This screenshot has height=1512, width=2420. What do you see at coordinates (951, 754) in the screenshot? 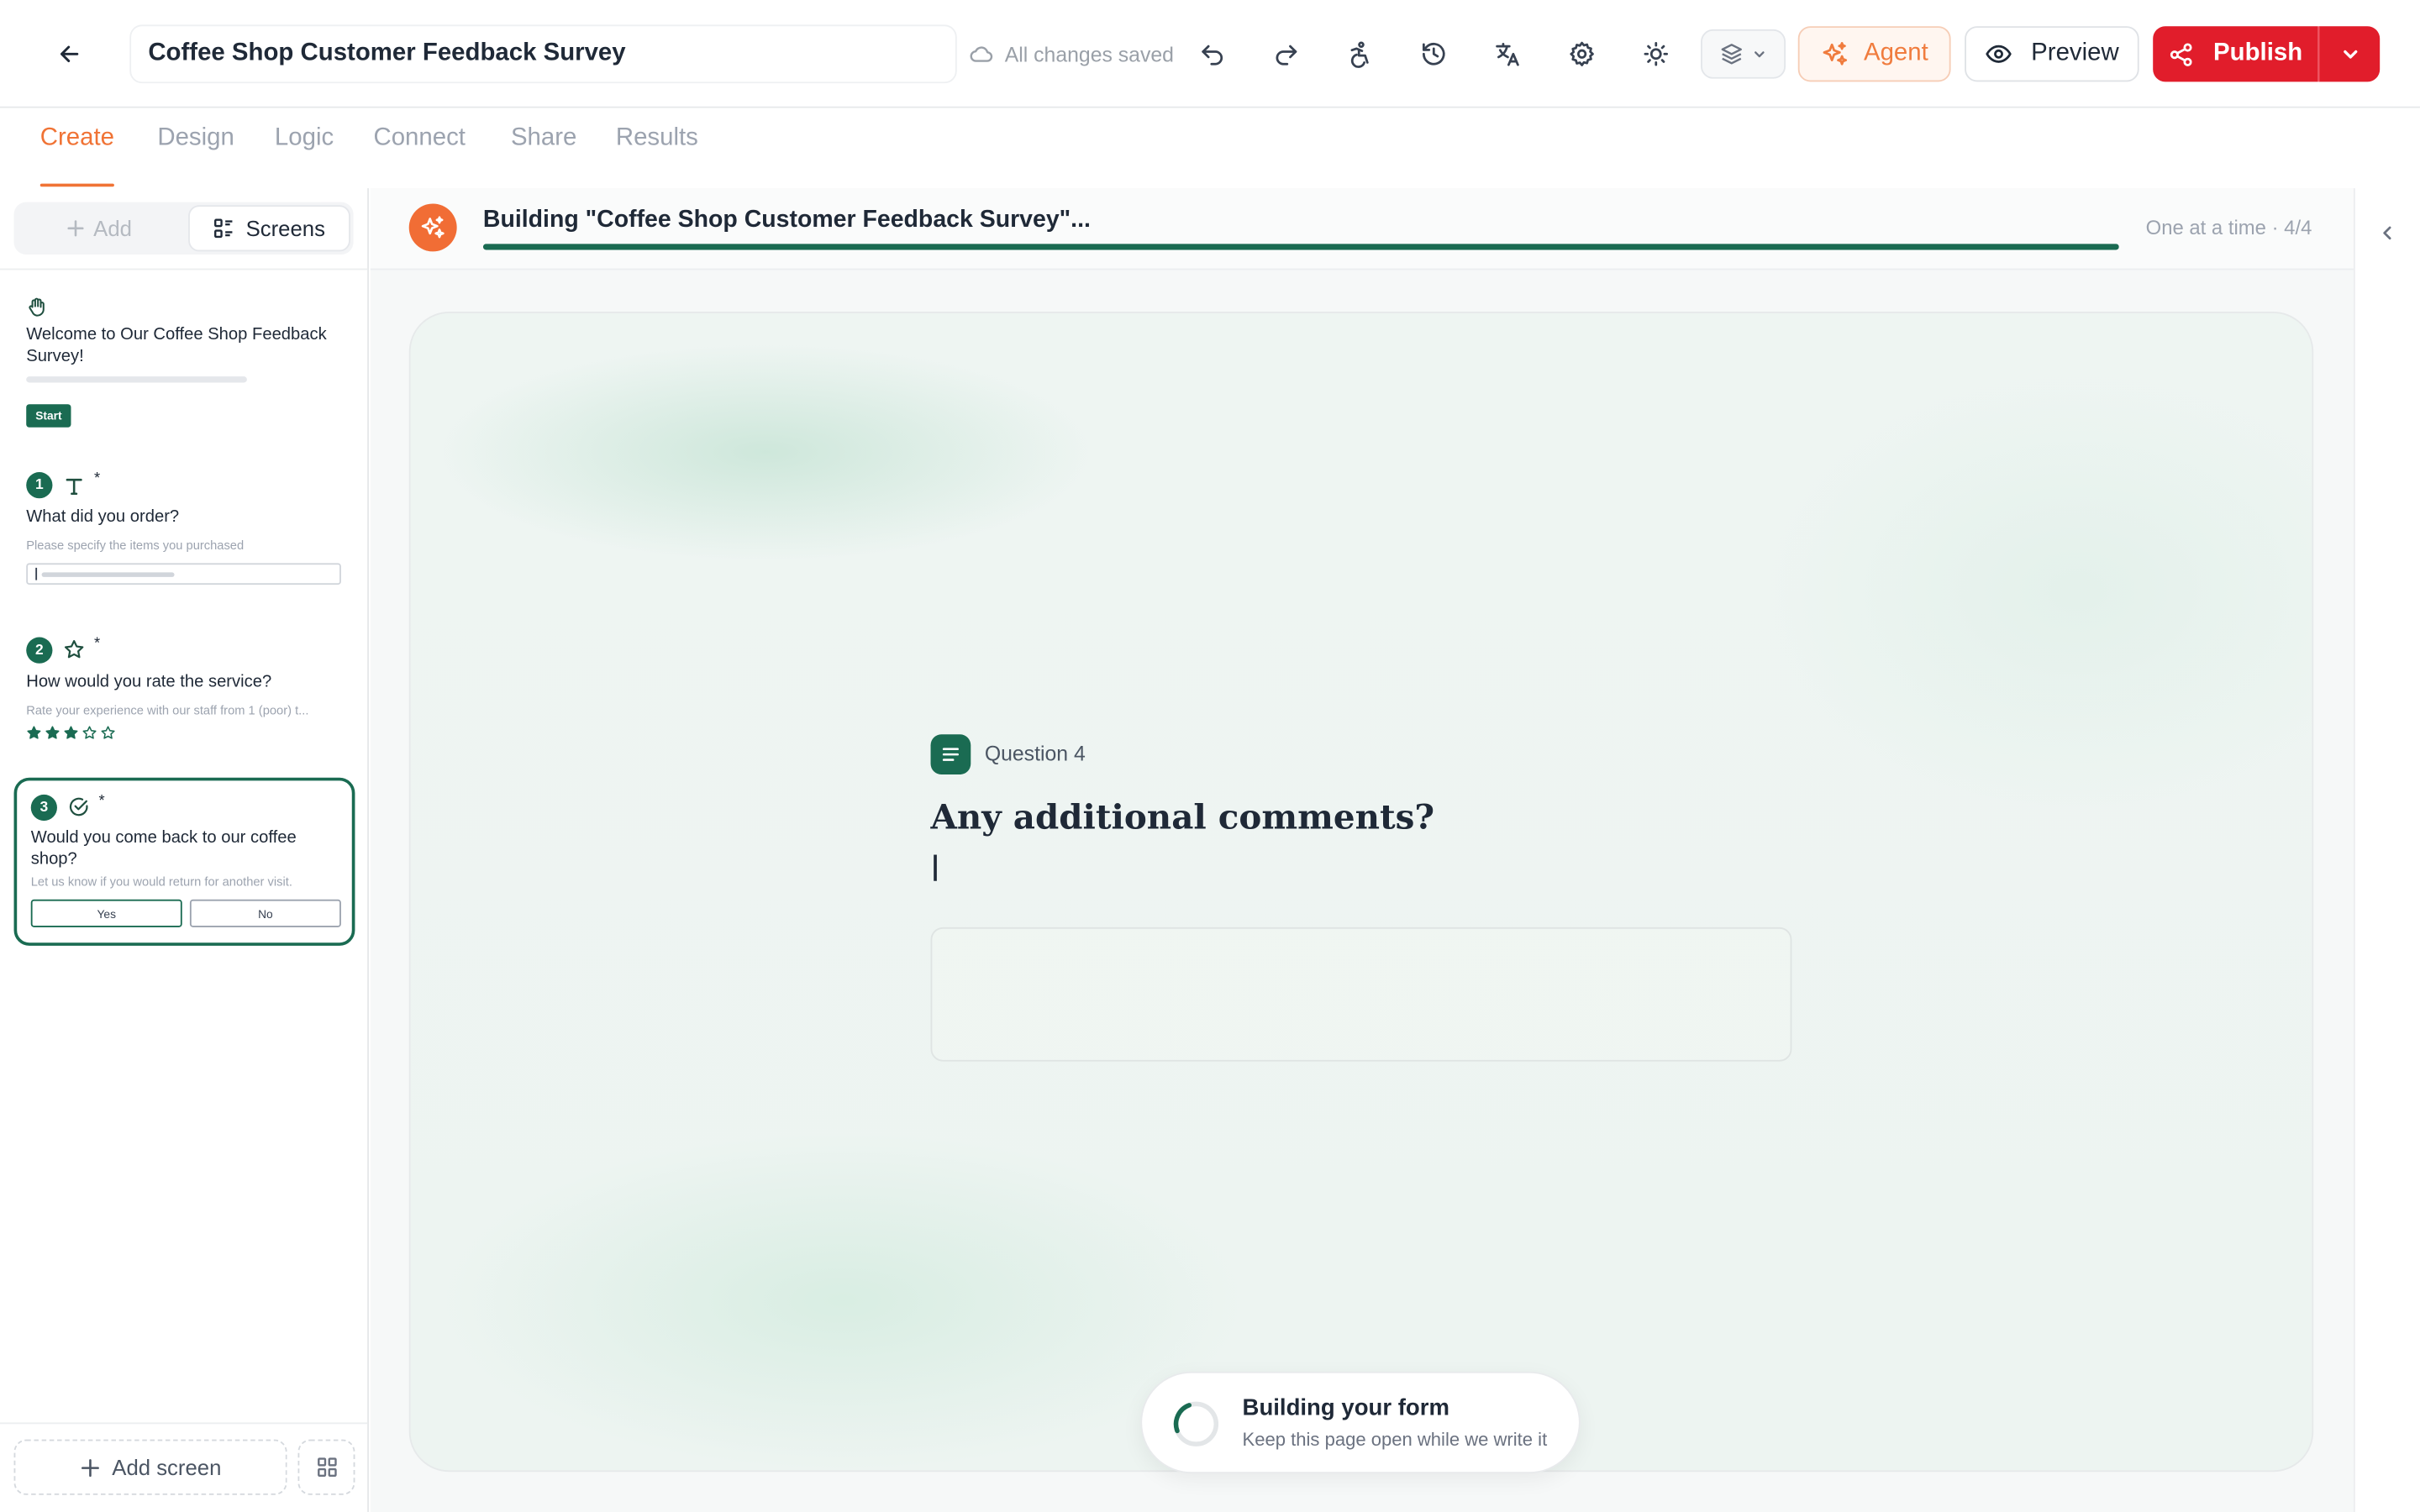
I see `long-text-icon` at bounding box center [951, 754].